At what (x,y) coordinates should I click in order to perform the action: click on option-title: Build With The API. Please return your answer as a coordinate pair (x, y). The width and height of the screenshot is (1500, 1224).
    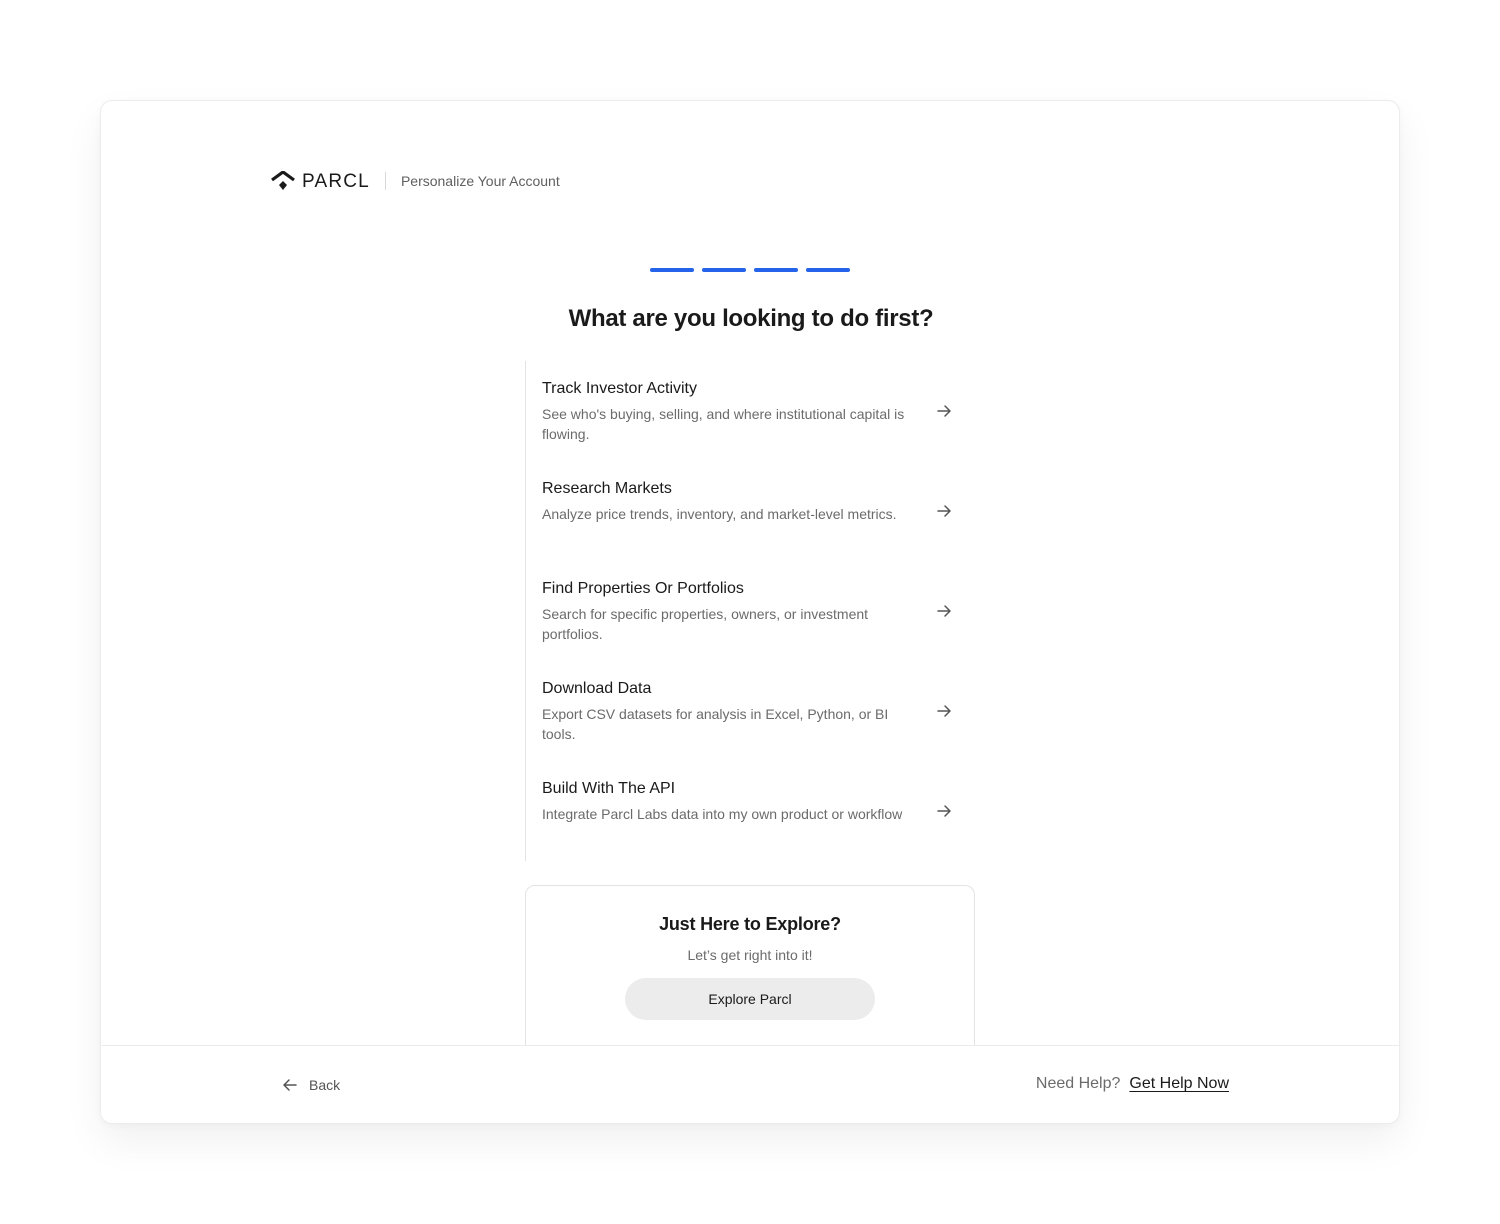
    Looking at the image, I should click on (609, 788).